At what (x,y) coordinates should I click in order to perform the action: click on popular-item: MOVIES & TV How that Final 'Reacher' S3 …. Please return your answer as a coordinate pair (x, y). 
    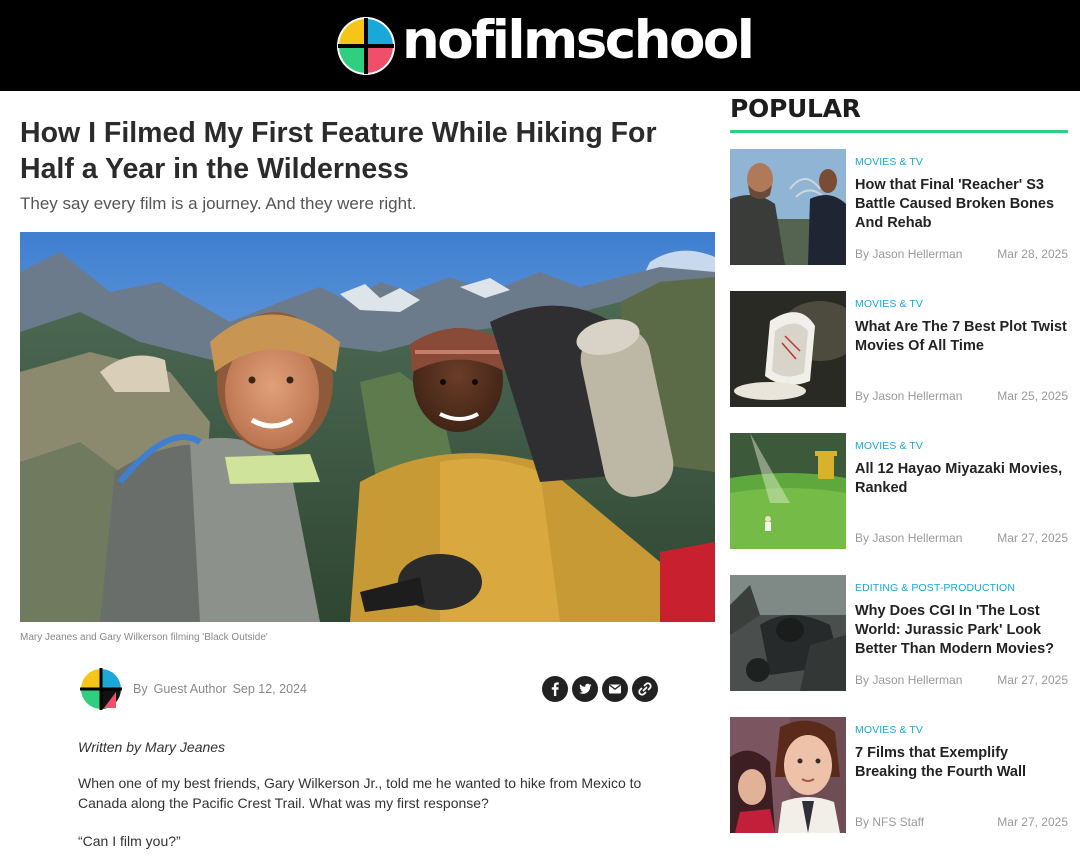
    Looking at the image, I should click on (899, 207).